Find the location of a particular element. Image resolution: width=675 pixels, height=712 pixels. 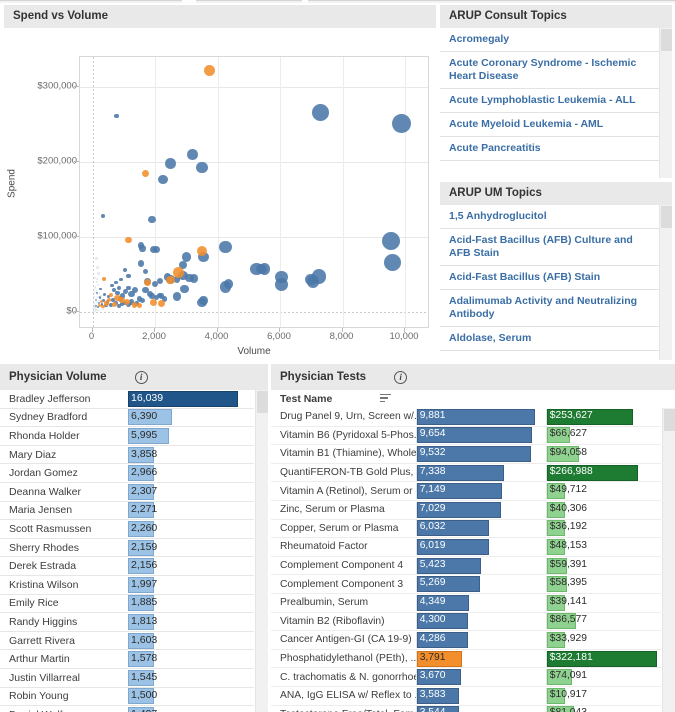

physician-volume-row: Sherry Rhodes 2,159 is located at coordinates (127, 548).